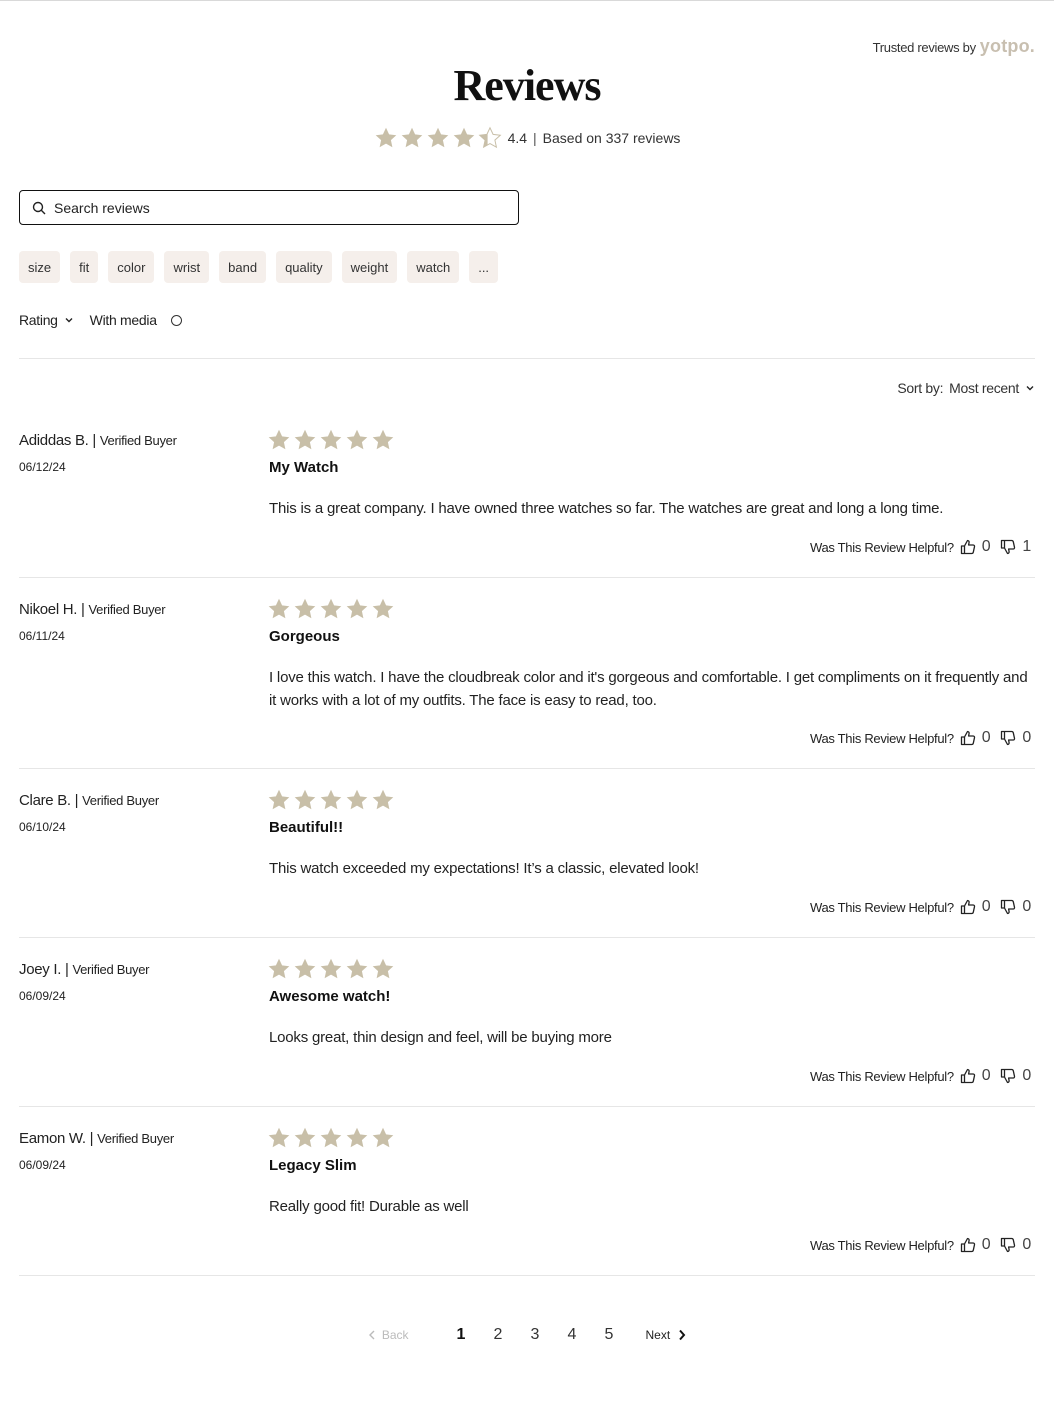 The image size is (1054, 1422). Describe the element at coordinates (176, 320) in the screenshot. I see `with-media-radio` at that location.